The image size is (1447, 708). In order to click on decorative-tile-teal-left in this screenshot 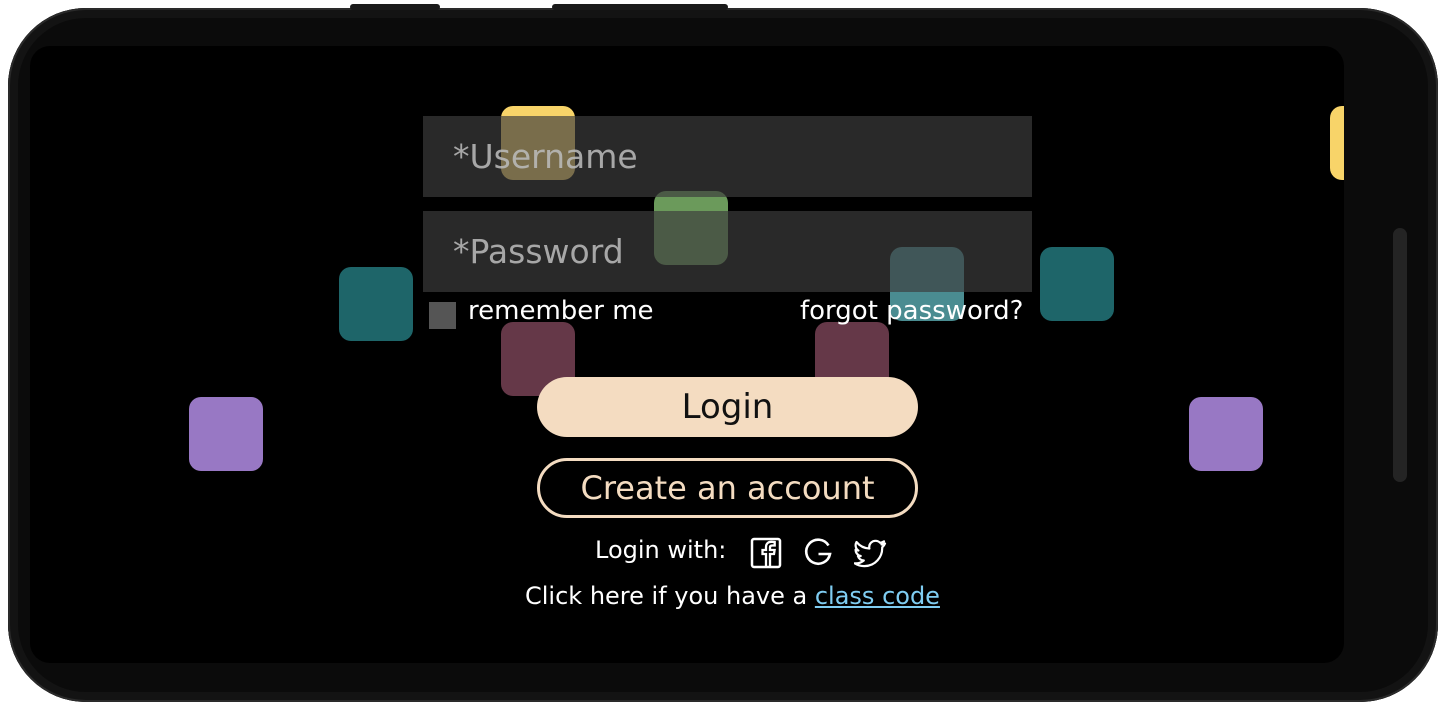, I will do `click(376, 304)`.